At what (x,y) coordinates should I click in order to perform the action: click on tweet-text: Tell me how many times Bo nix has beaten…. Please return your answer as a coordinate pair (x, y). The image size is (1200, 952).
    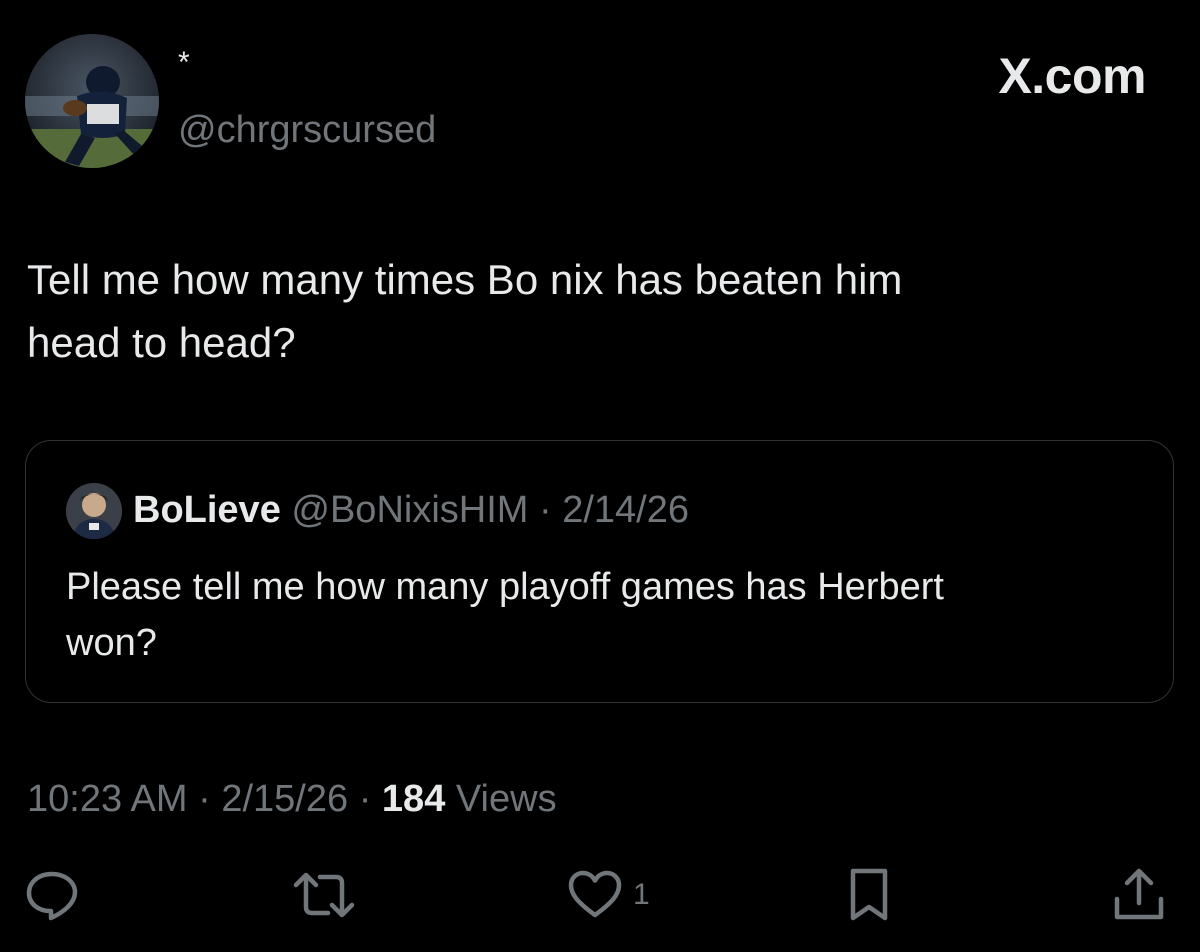
    Looking at the image, I should click on (597, 311).